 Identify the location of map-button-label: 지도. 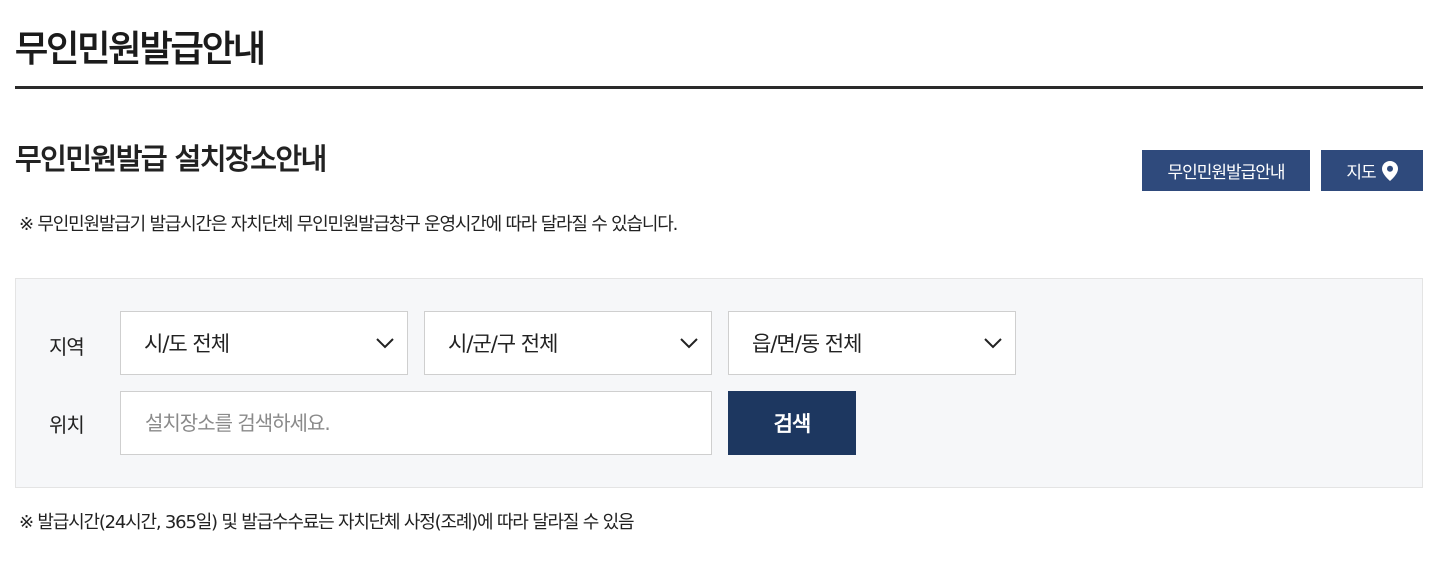
(1361, 173).